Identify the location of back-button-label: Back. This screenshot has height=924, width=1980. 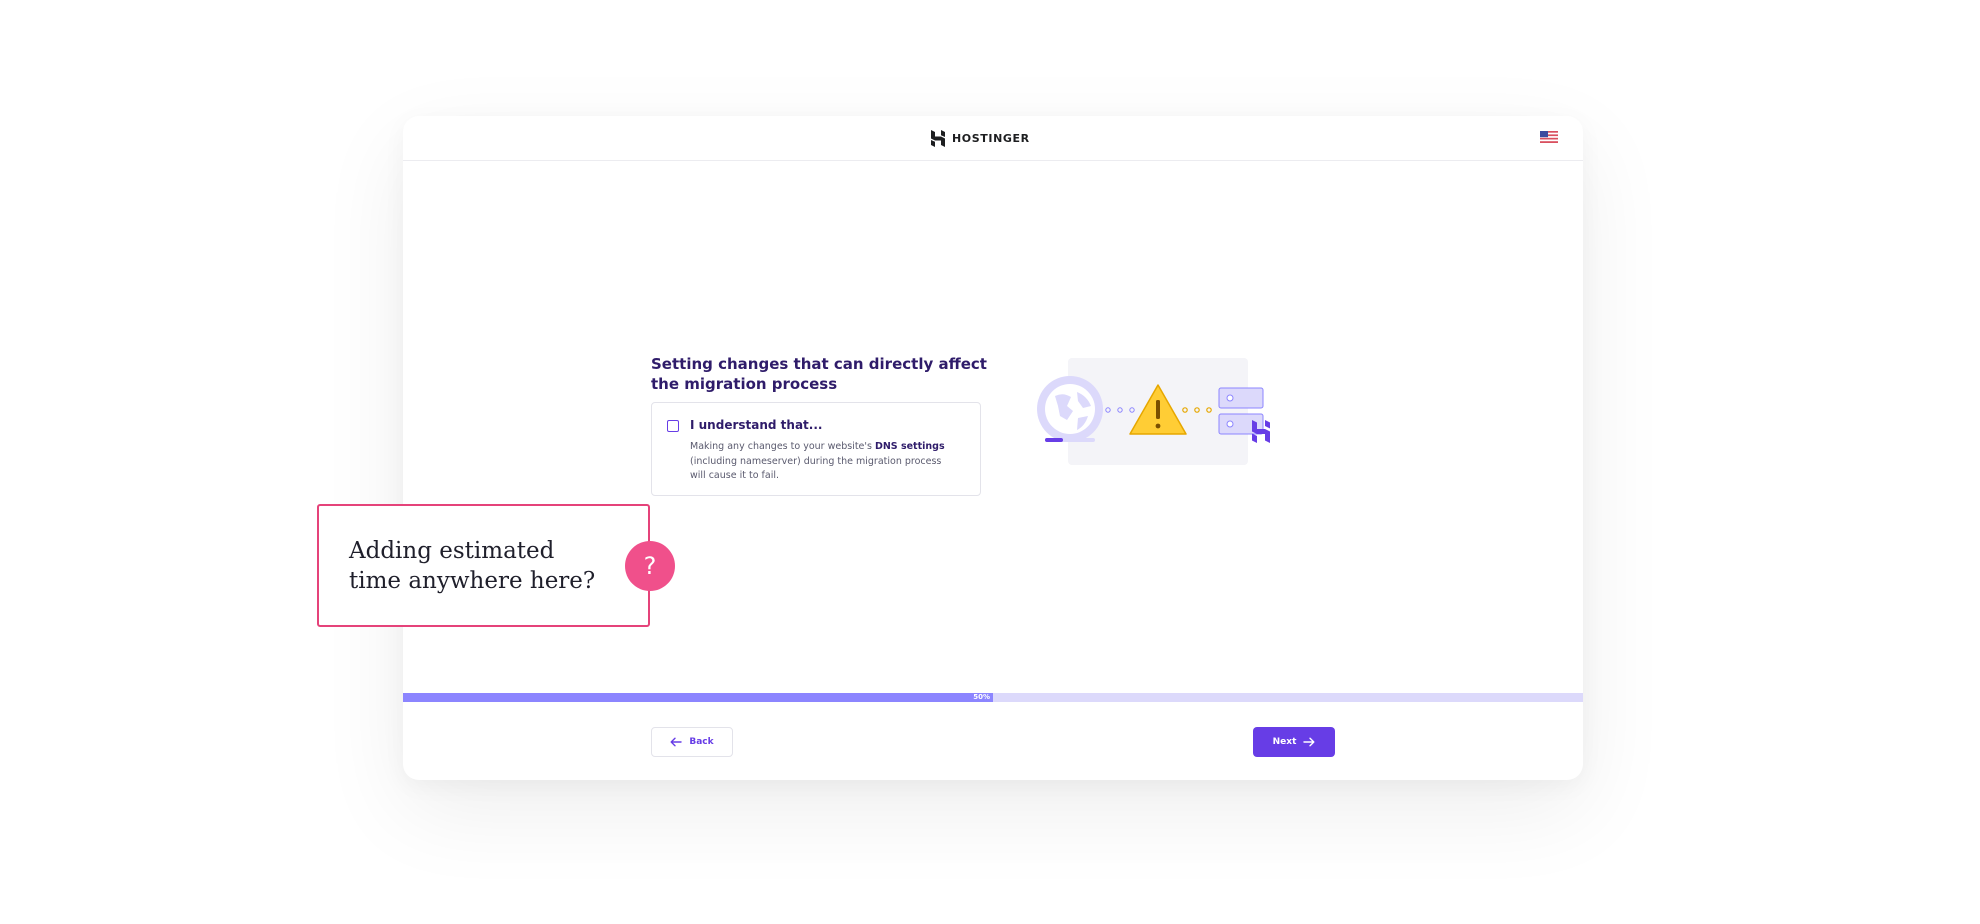
(701, 742).